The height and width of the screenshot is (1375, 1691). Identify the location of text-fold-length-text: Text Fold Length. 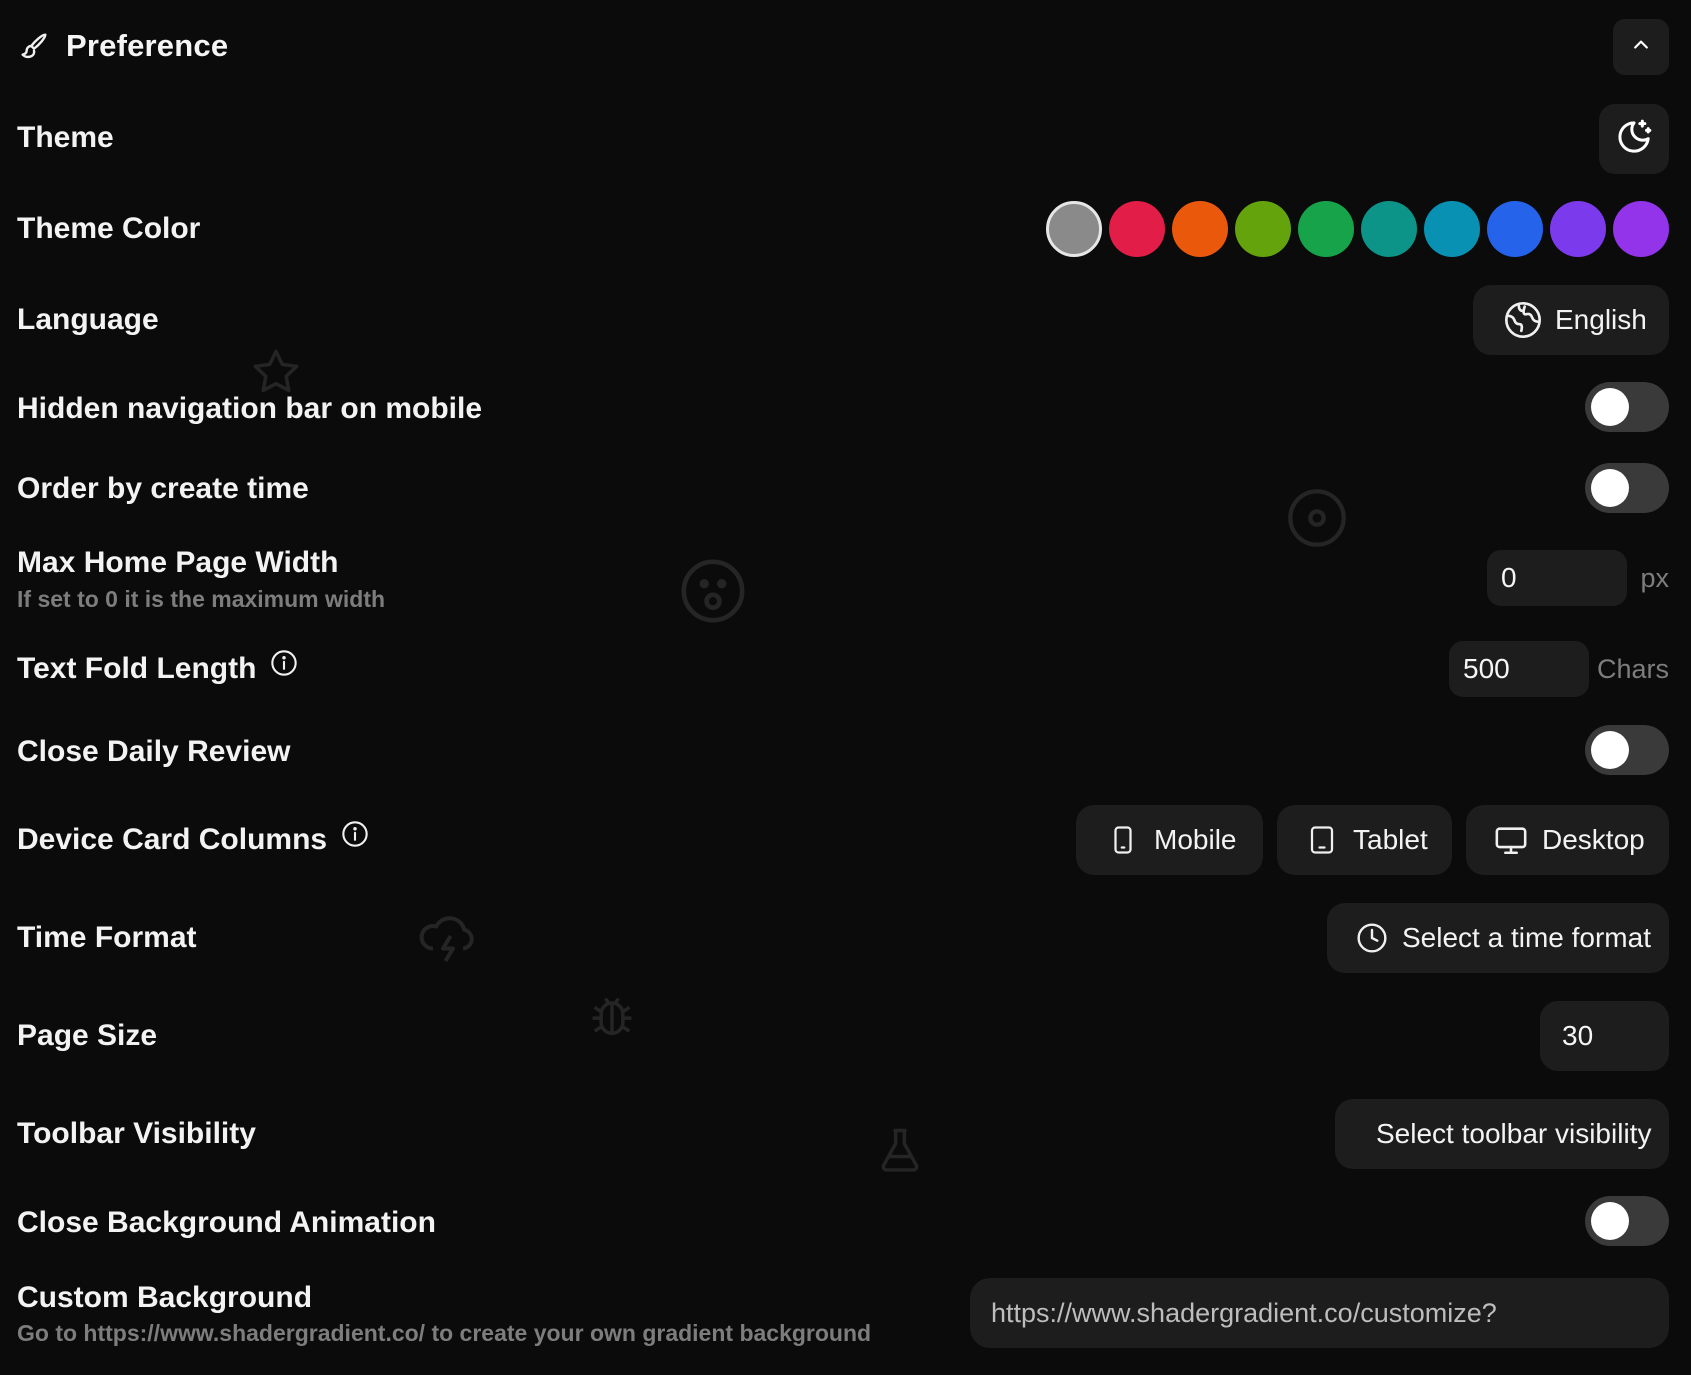
(137, 668).